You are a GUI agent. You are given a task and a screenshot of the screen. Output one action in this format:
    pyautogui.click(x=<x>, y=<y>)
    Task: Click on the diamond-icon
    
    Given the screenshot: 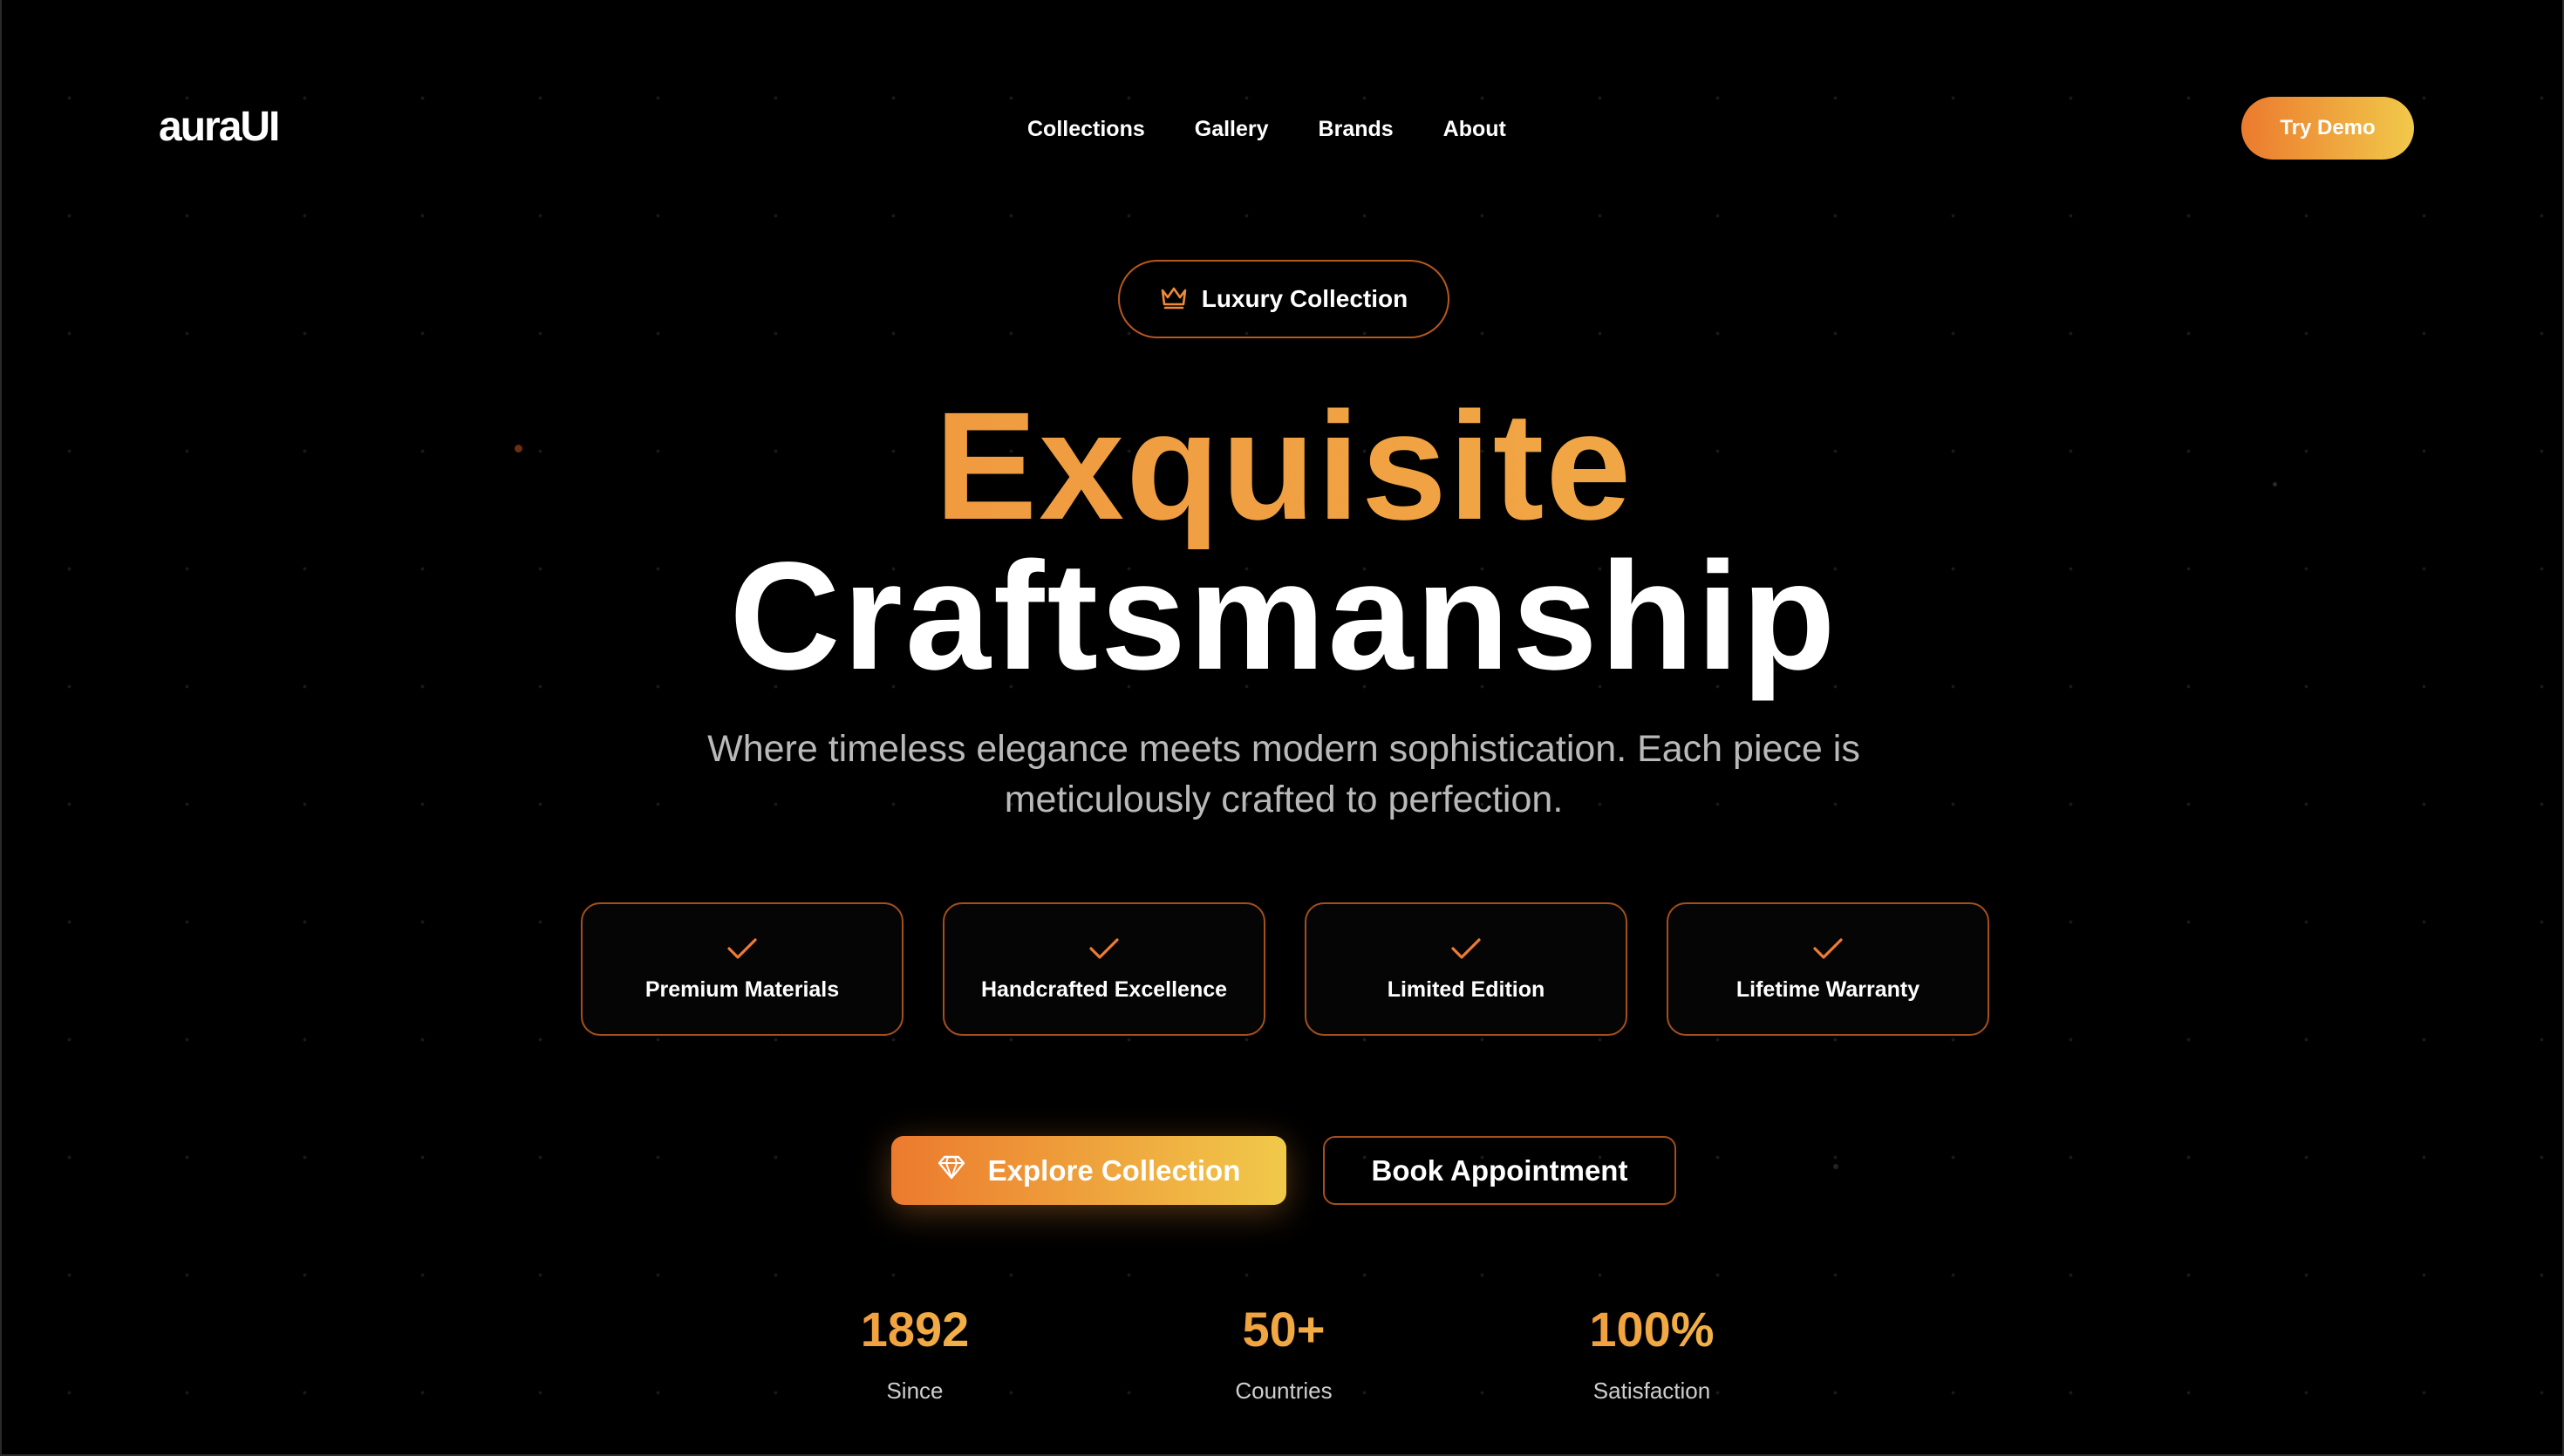 What is the action you would take?
    pyautogui.click(x=951, y=1170)
    